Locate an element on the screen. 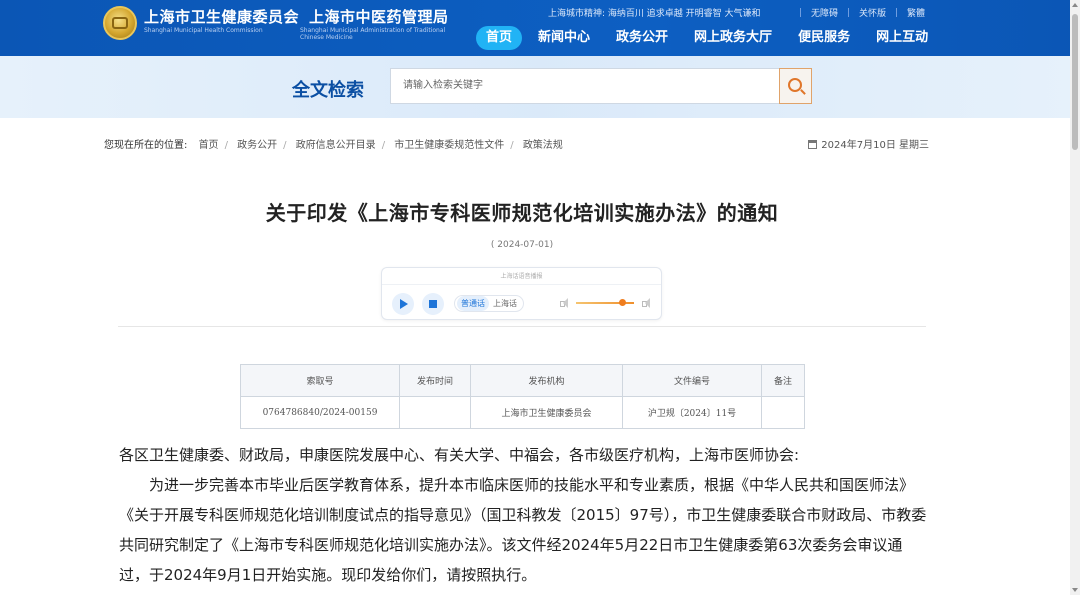 Image resolution: width=1080 pixels, height=595 pixels. org-name-en-1: Shanghai Municipal Health Commission is located at coordinates (203, 30).